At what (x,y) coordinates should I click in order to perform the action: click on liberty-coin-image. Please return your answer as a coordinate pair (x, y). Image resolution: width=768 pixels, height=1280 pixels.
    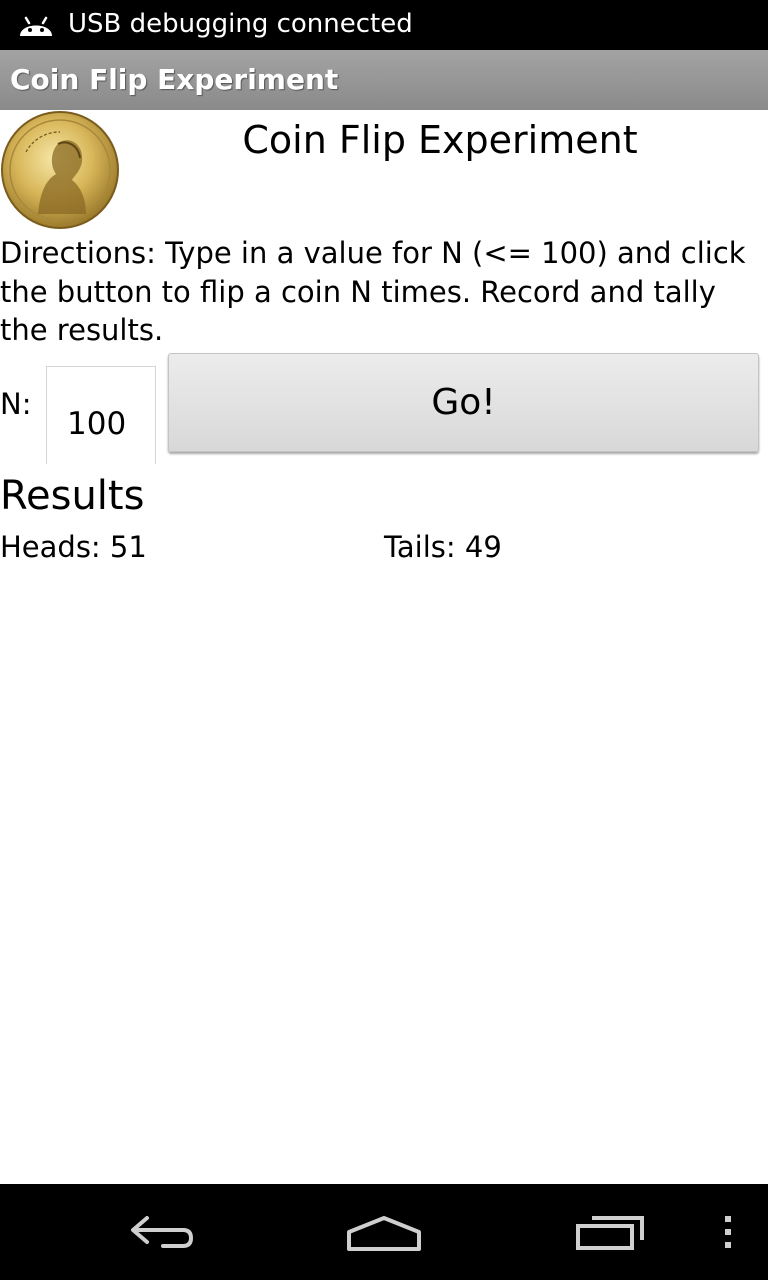
    Looking at the image, I should click on (60, 170).